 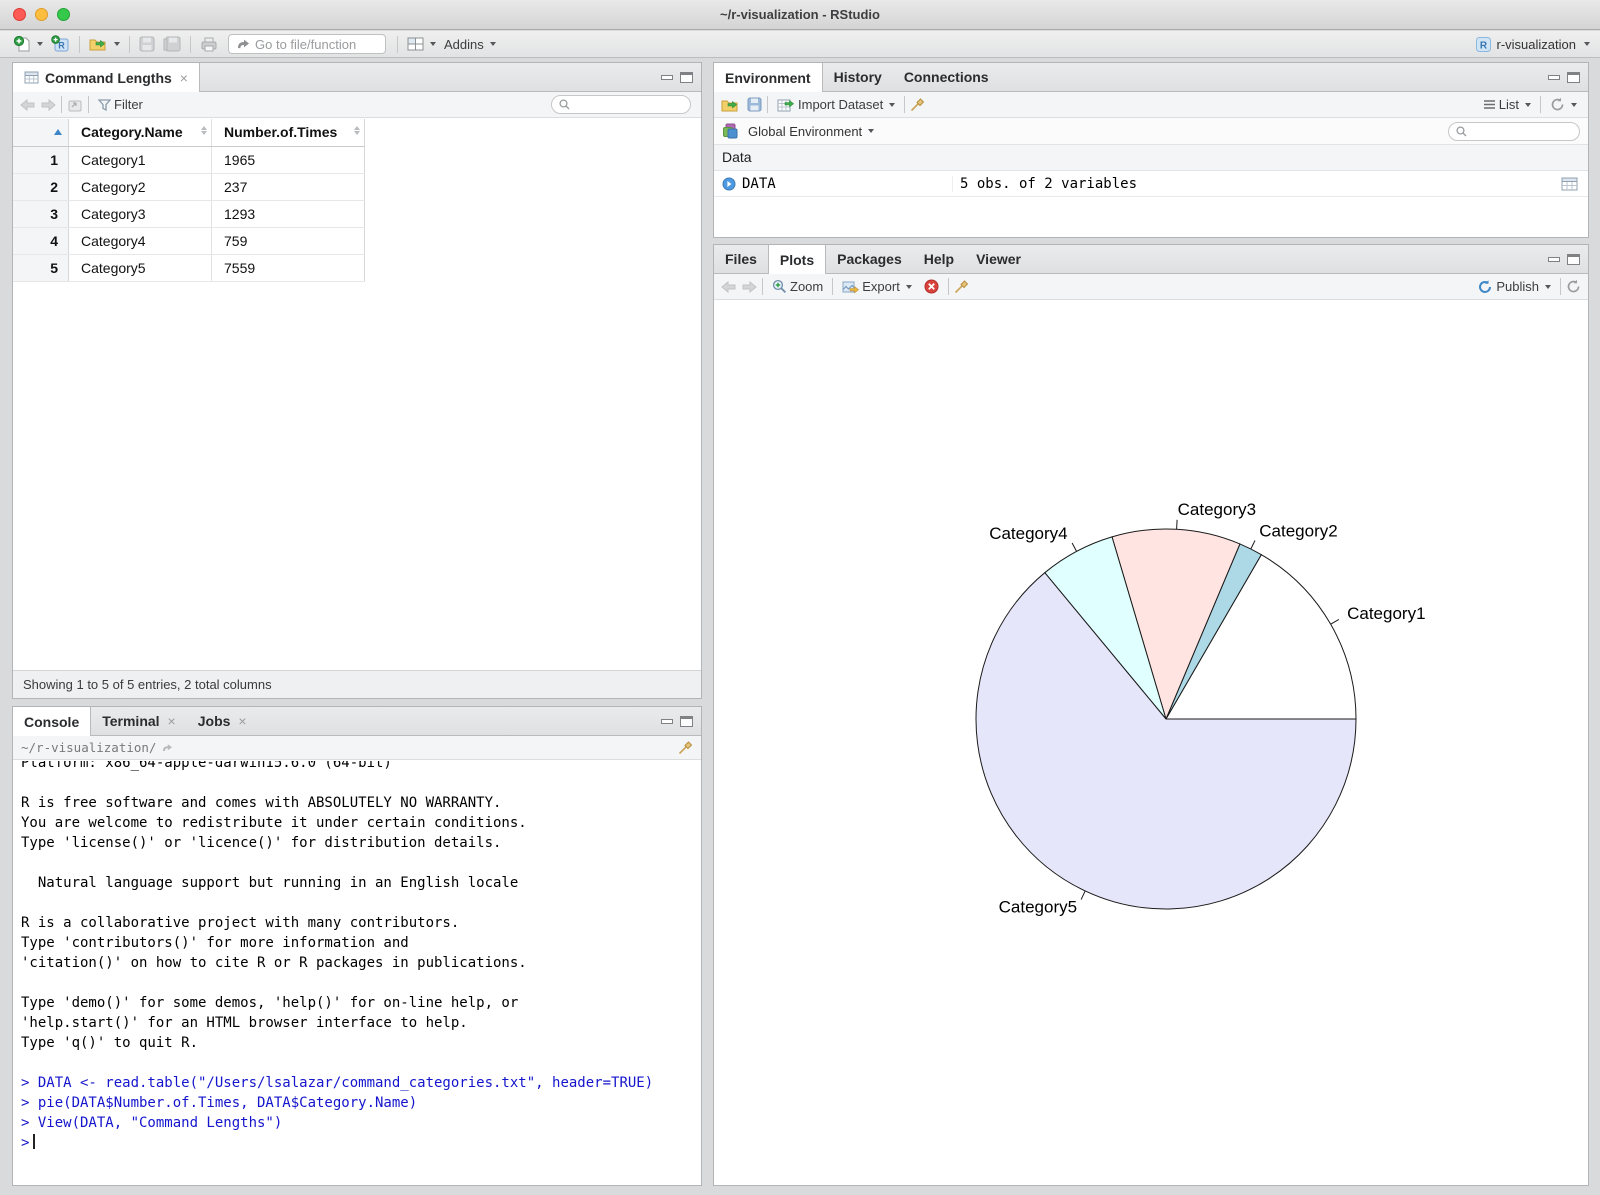 I want to click on environment-tabstrip: Environment History Connections, so click(x=1151, y=77).